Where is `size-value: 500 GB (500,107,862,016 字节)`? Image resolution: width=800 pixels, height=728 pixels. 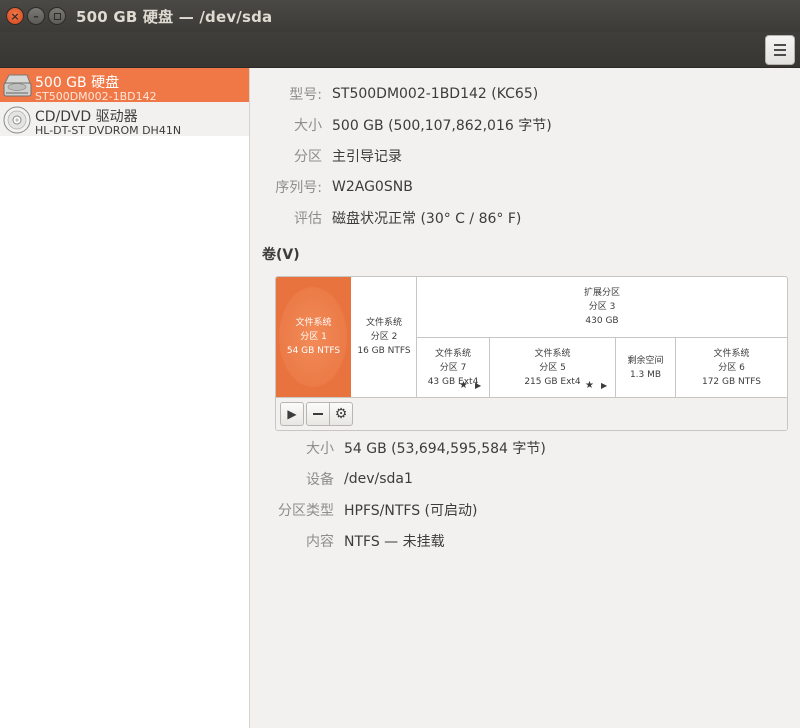 size-value: 500 GB (500,107,862,016 字节) is located at coordinates (442, 125).